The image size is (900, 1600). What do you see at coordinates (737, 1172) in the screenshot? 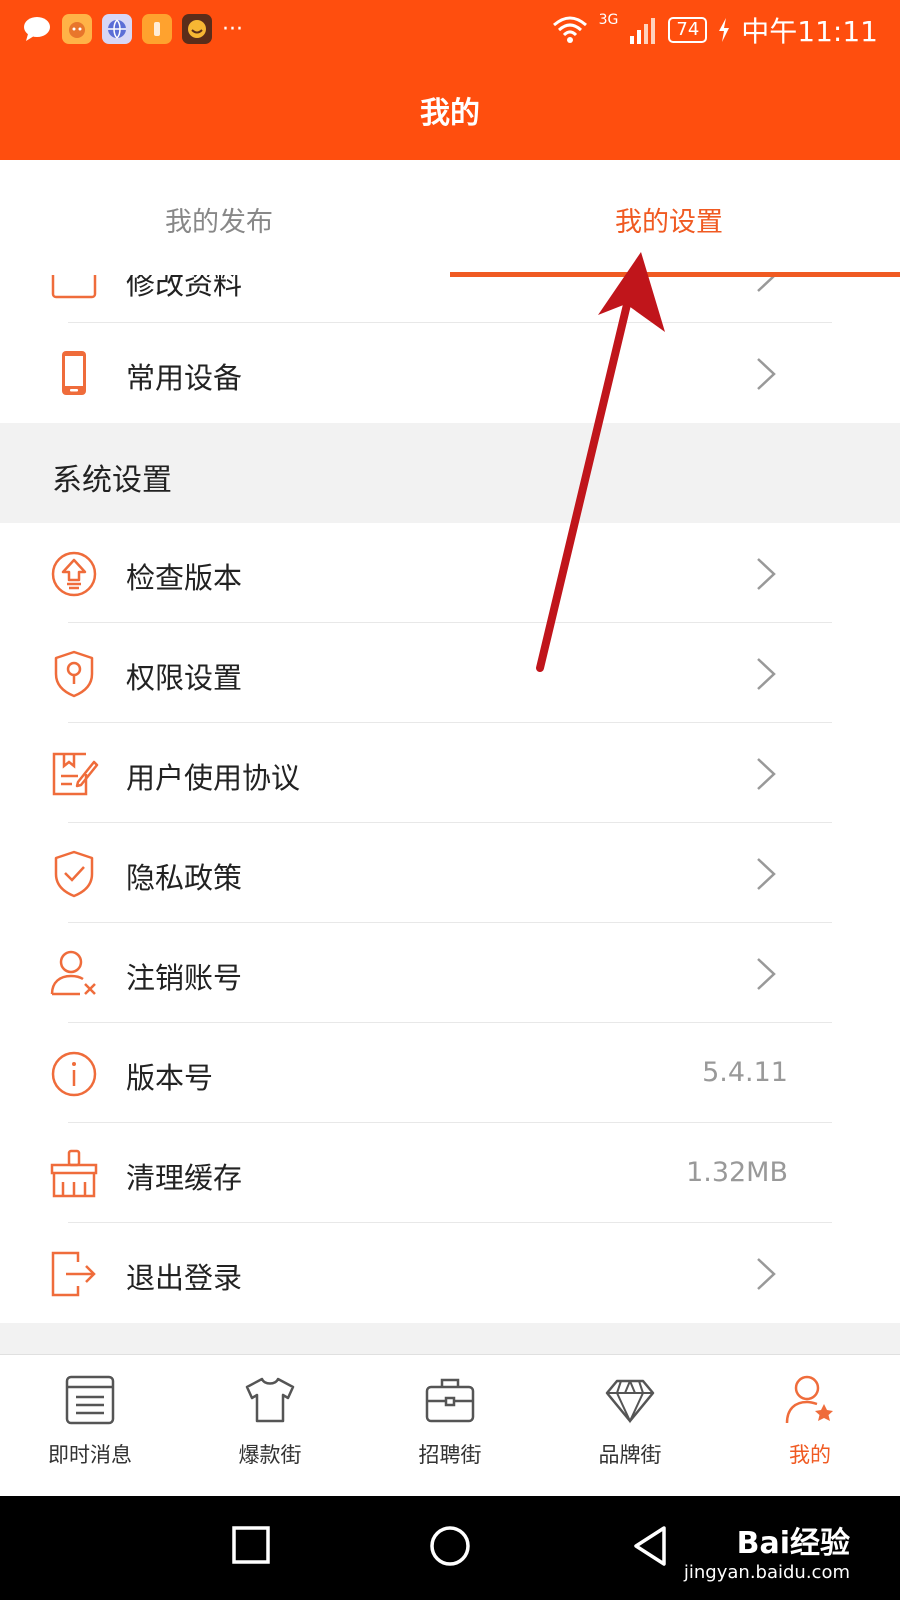
I see `cache-size-value: 1.32MB` at bounding box center [737, 1172].